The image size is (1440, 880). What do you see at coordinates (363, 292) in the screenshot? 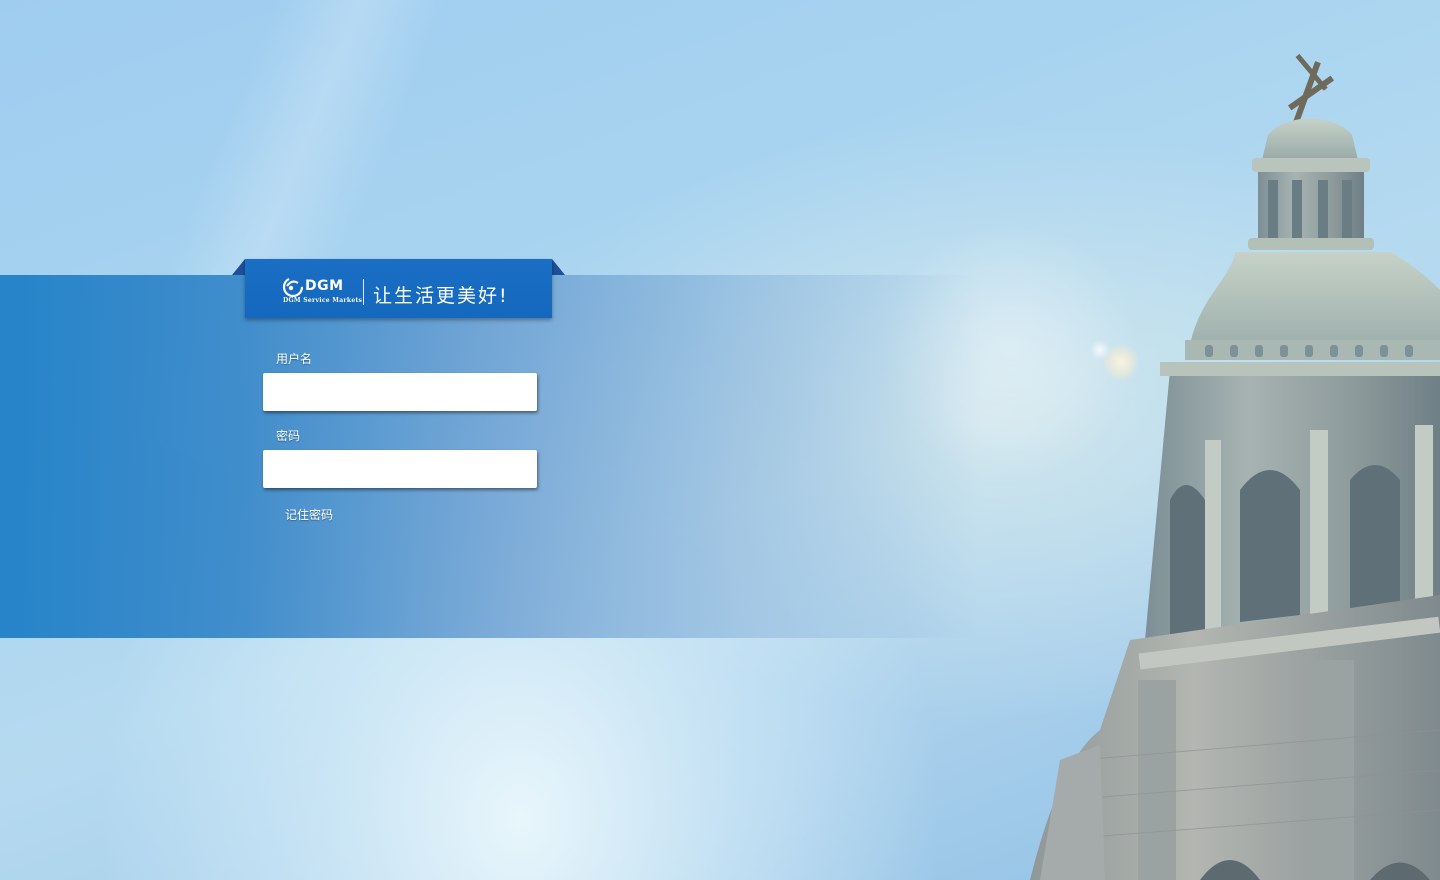
I see `ribbon-divider` at bounding box center [363, 292].